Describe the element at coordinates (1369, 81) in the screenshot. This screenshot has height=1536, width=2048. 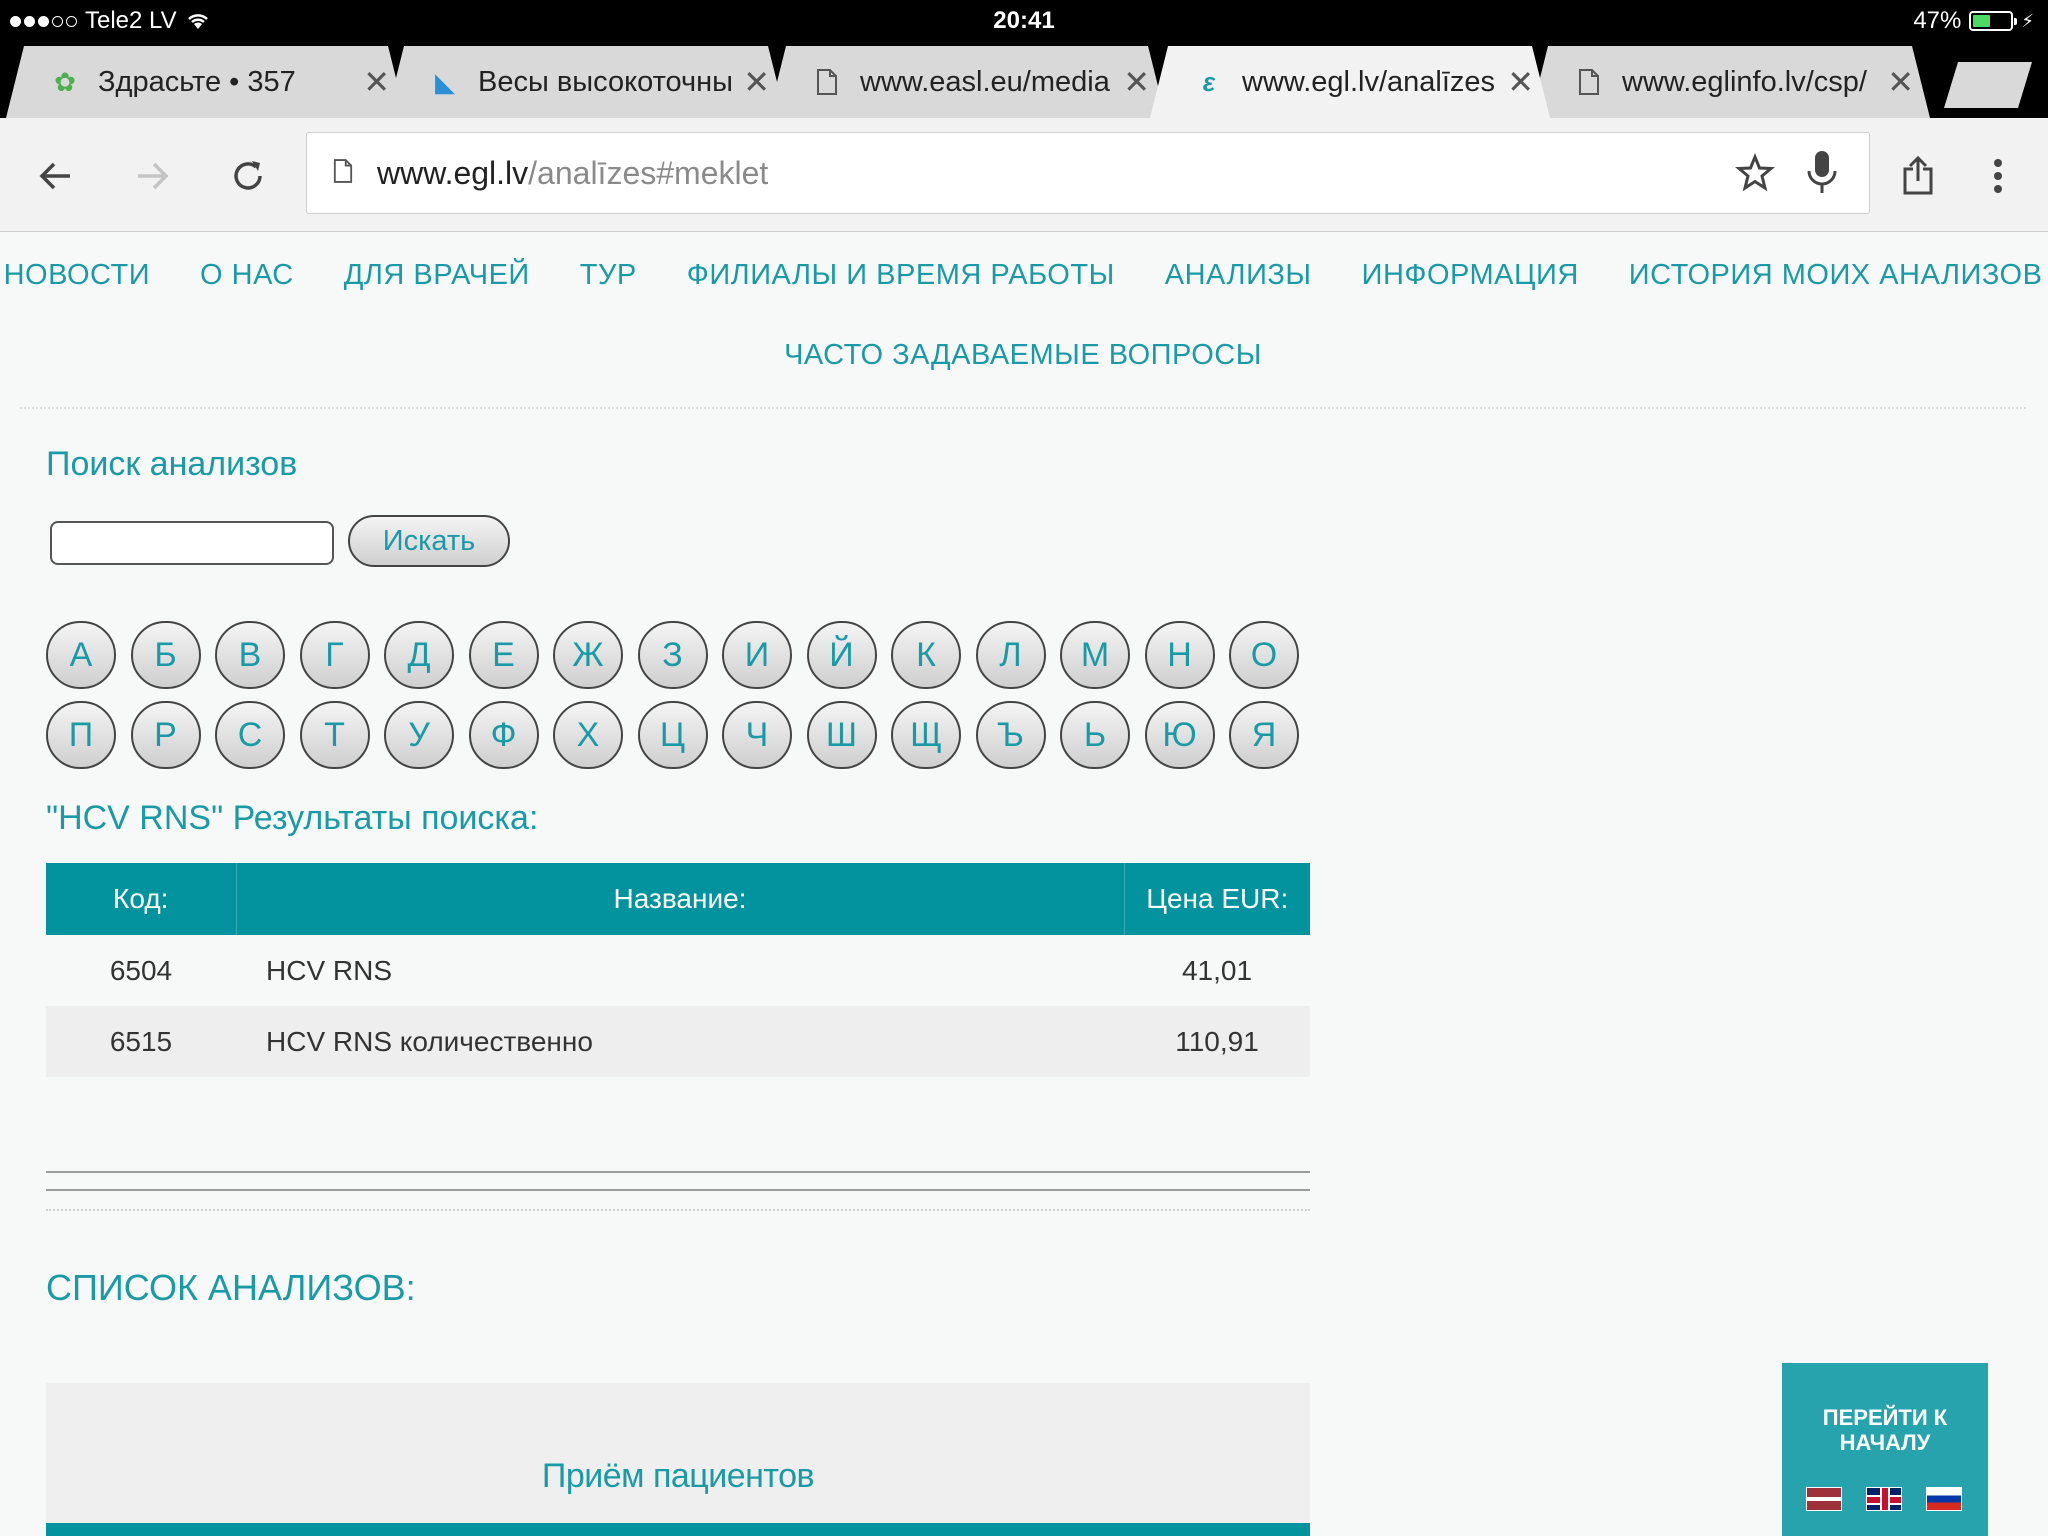
I see `tab-title: www.egl.lv/analīzes` at that location.